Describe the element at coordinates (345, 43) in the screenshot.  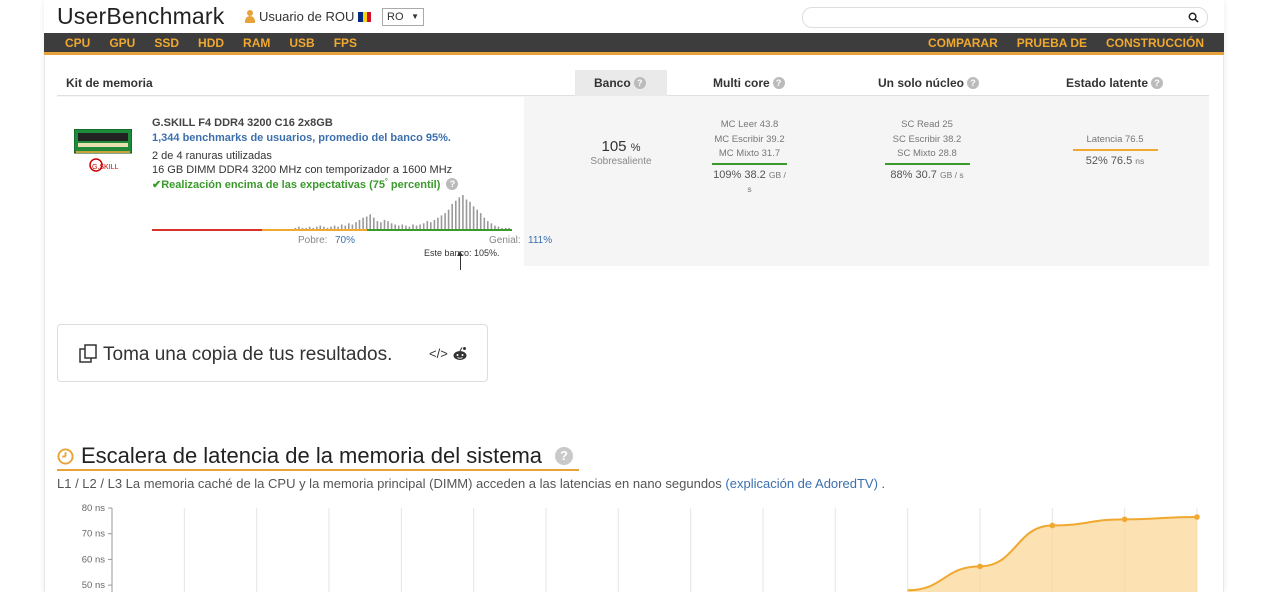
I see `nav-item-fps: FPS` at that location.